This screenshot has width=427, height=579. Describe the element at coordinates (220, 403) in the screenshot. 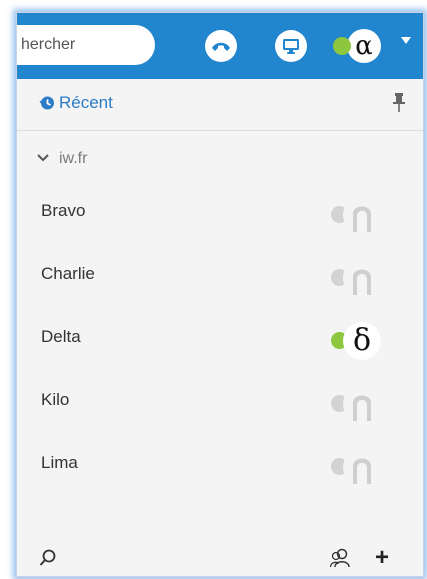

I see `contact-row: Kilo` at that location.